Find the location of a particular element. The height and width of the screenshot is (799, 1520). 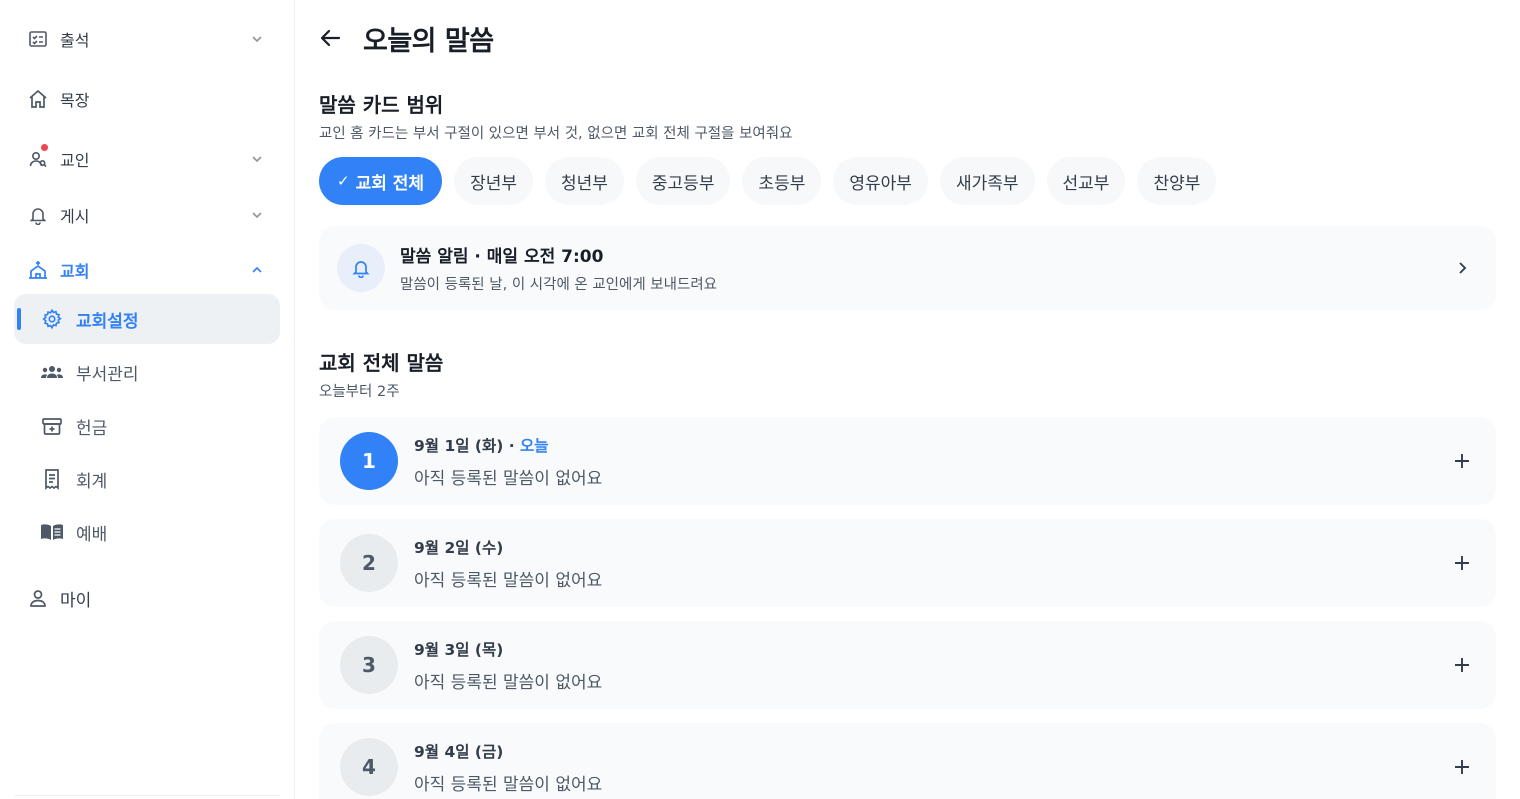

day-info: 9월 2일 (수) 아직 등록된 말씀이 없어요 is located at coordinates (508, 563).